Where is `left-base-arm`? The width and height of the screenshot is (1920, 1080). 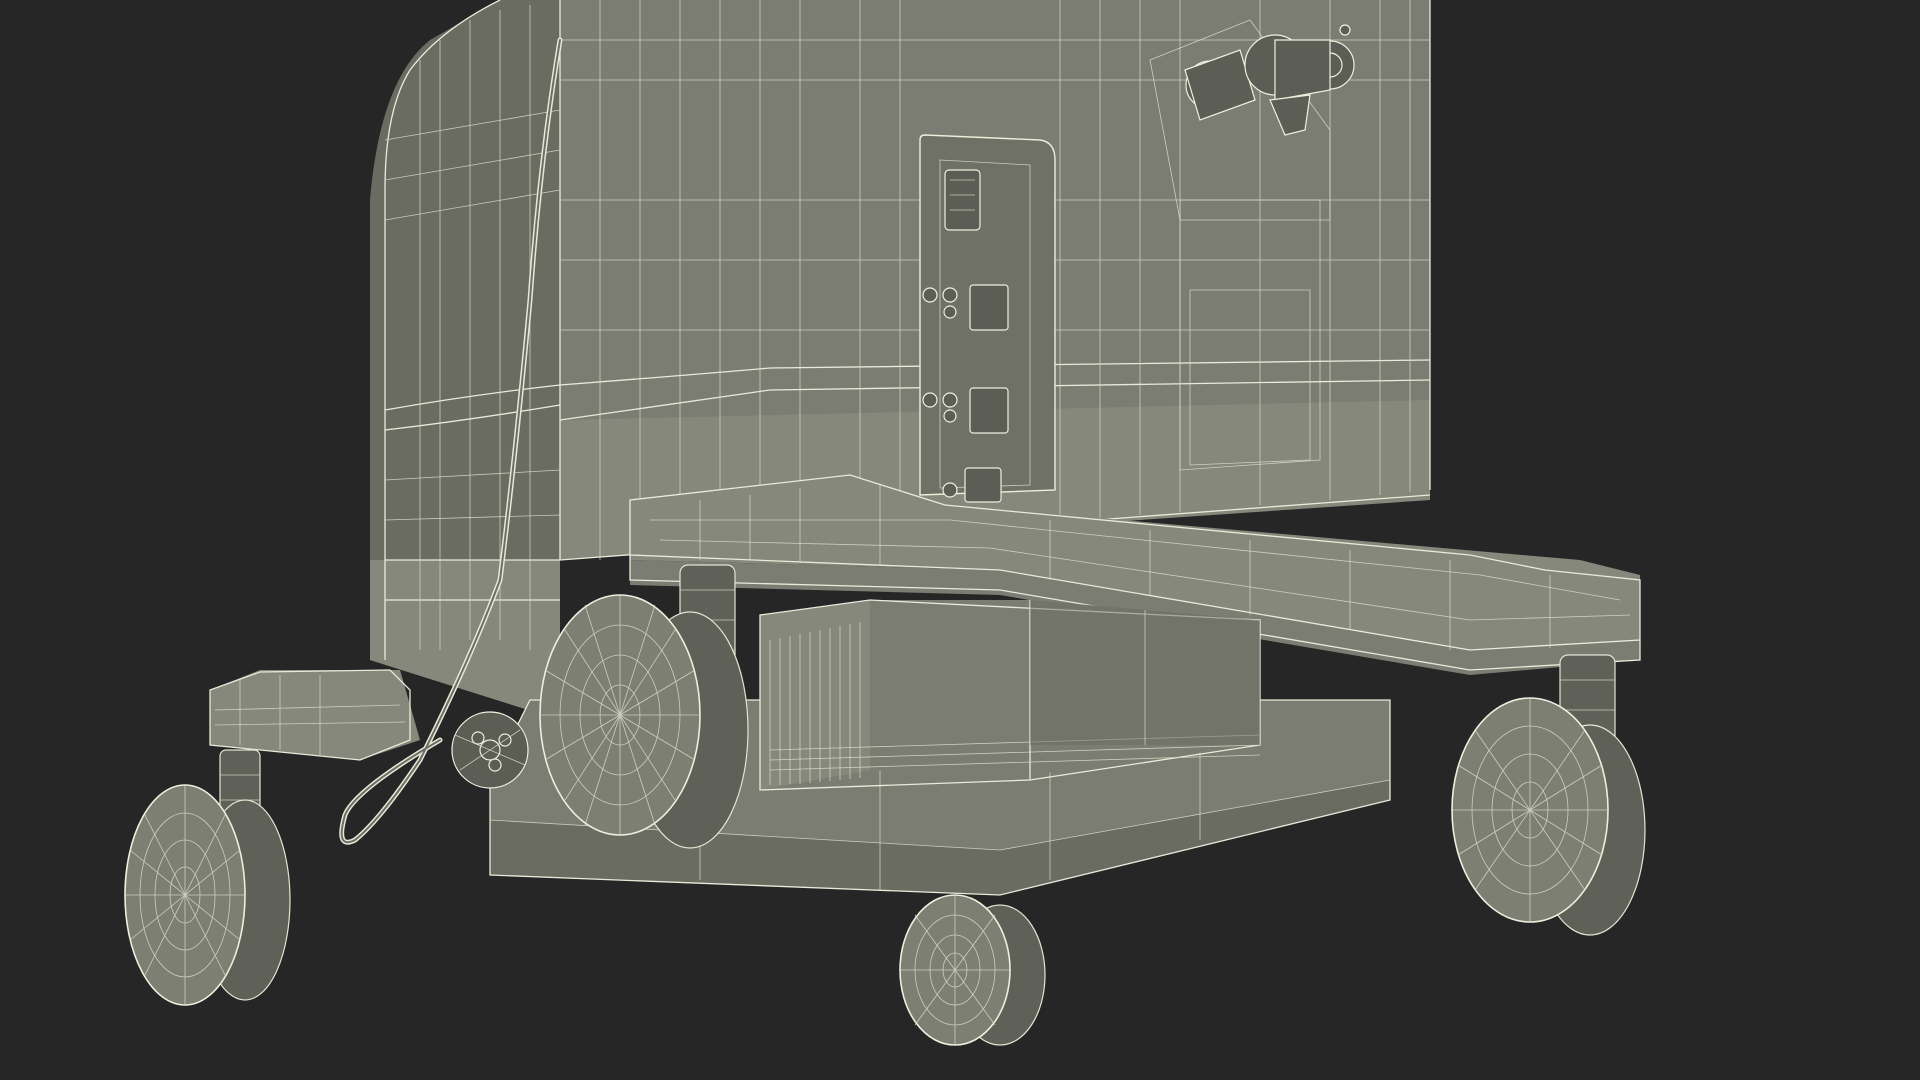
left-base-arm is located at coordinates (314, 715).